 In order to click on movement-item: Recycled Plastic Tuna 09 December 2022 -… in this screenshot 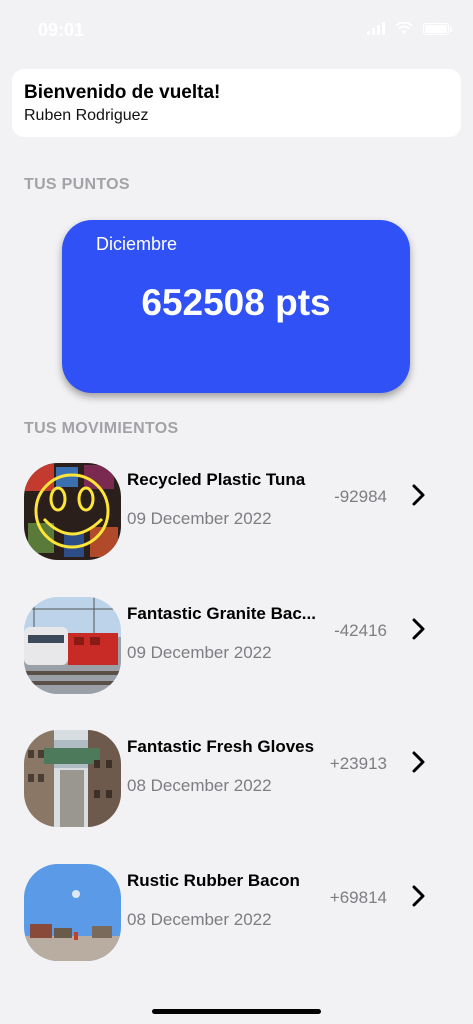, I will do `click(236, 512)`.